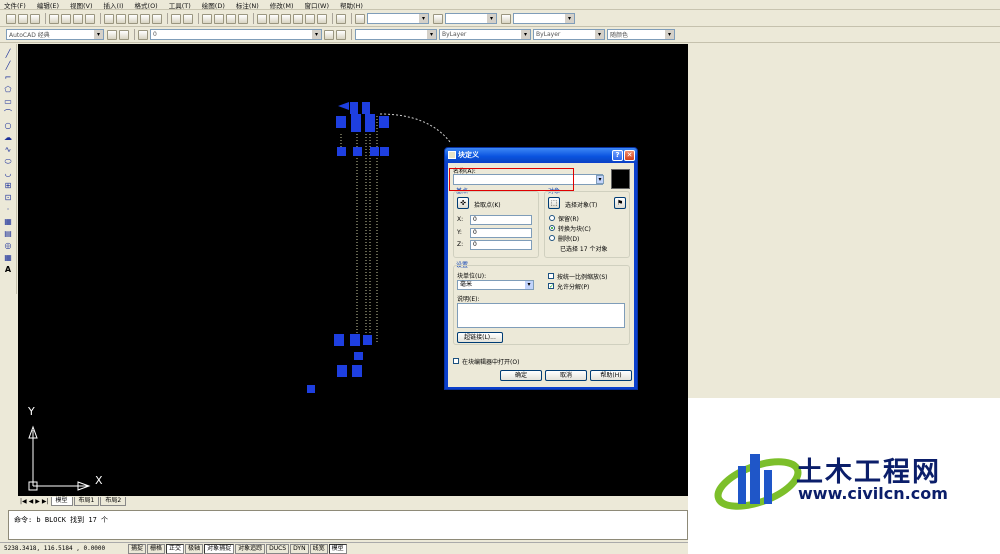 This screenshot has height=554, width=1000. What do you see at coordinates (463, 203) in the screenshot?
I see `pick-point-icon: ✜` at bounding box center [463, 203].